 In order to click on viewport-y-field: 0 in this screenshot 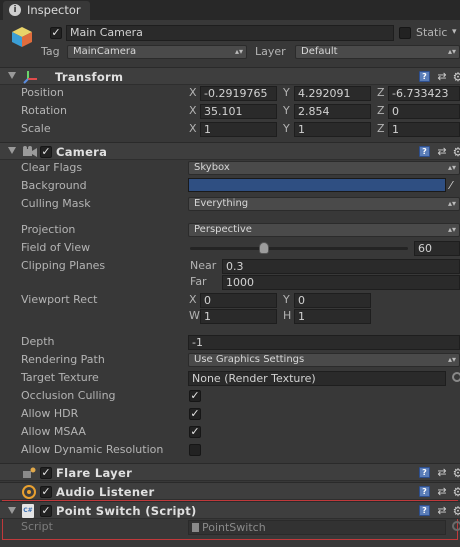, I will do `click(332, 300)`.